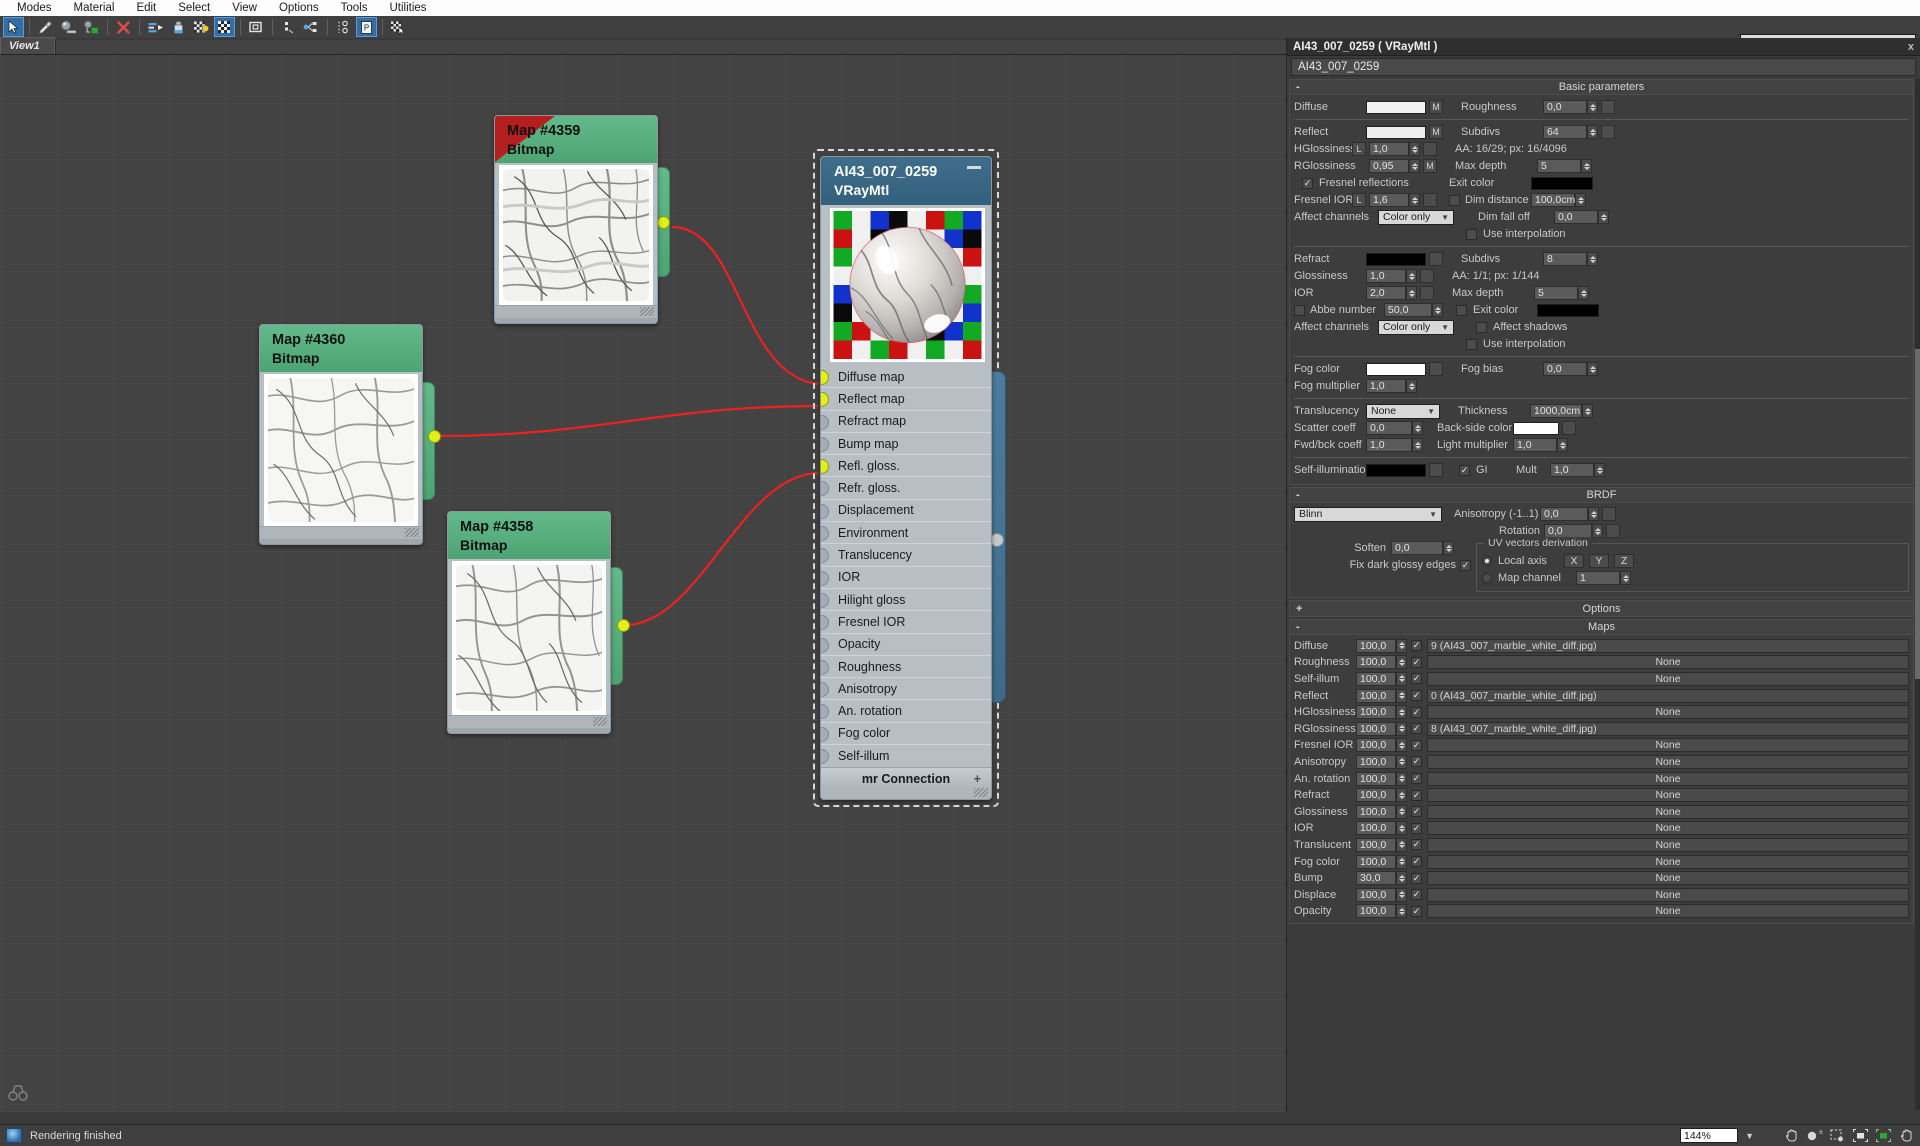  I want to click on checker-icon, so click(224, 27).